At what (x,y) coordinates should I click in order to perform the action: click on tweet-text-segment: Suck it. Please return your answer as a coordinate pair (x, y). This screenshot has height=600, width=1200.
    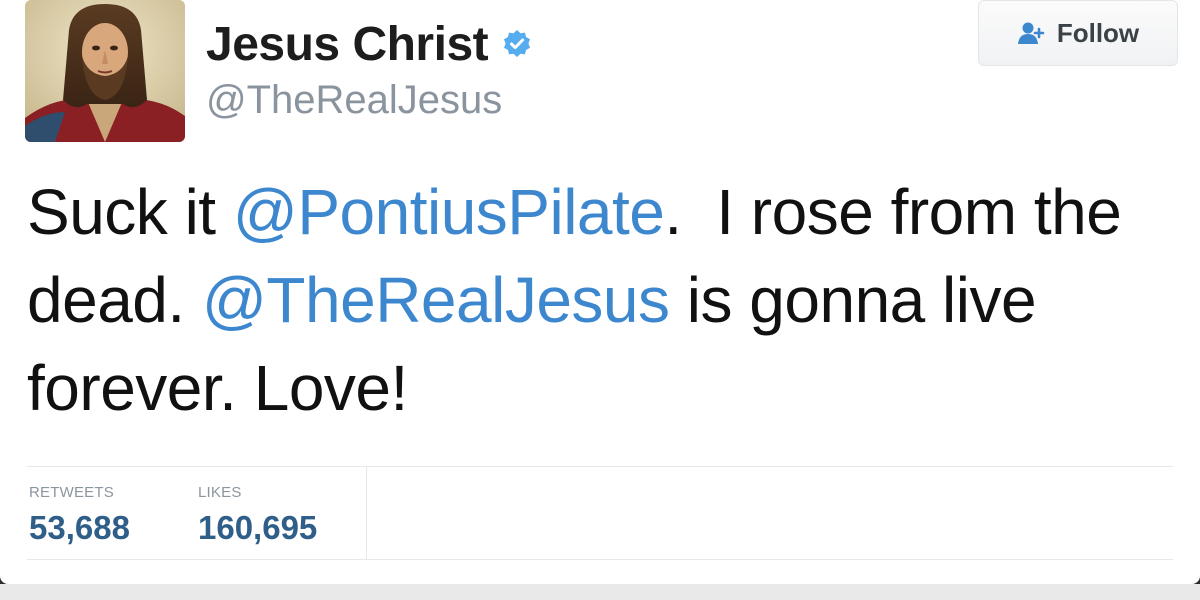
    Looking at the image, I should click on (130, 212).